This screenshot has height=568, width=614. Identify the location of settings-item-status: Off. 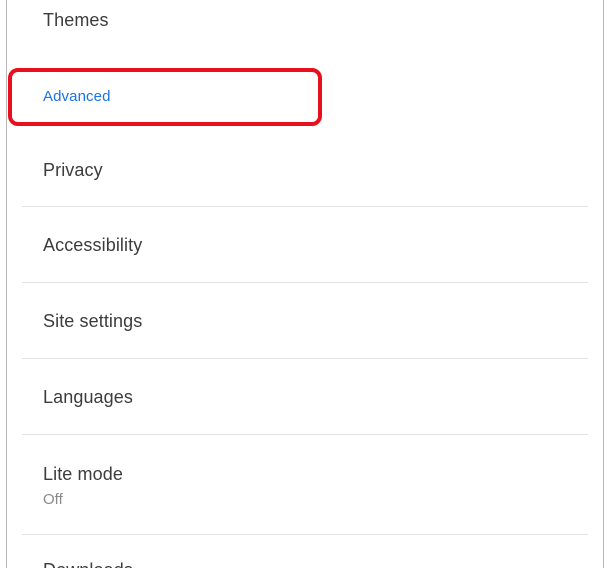
(53, 499).